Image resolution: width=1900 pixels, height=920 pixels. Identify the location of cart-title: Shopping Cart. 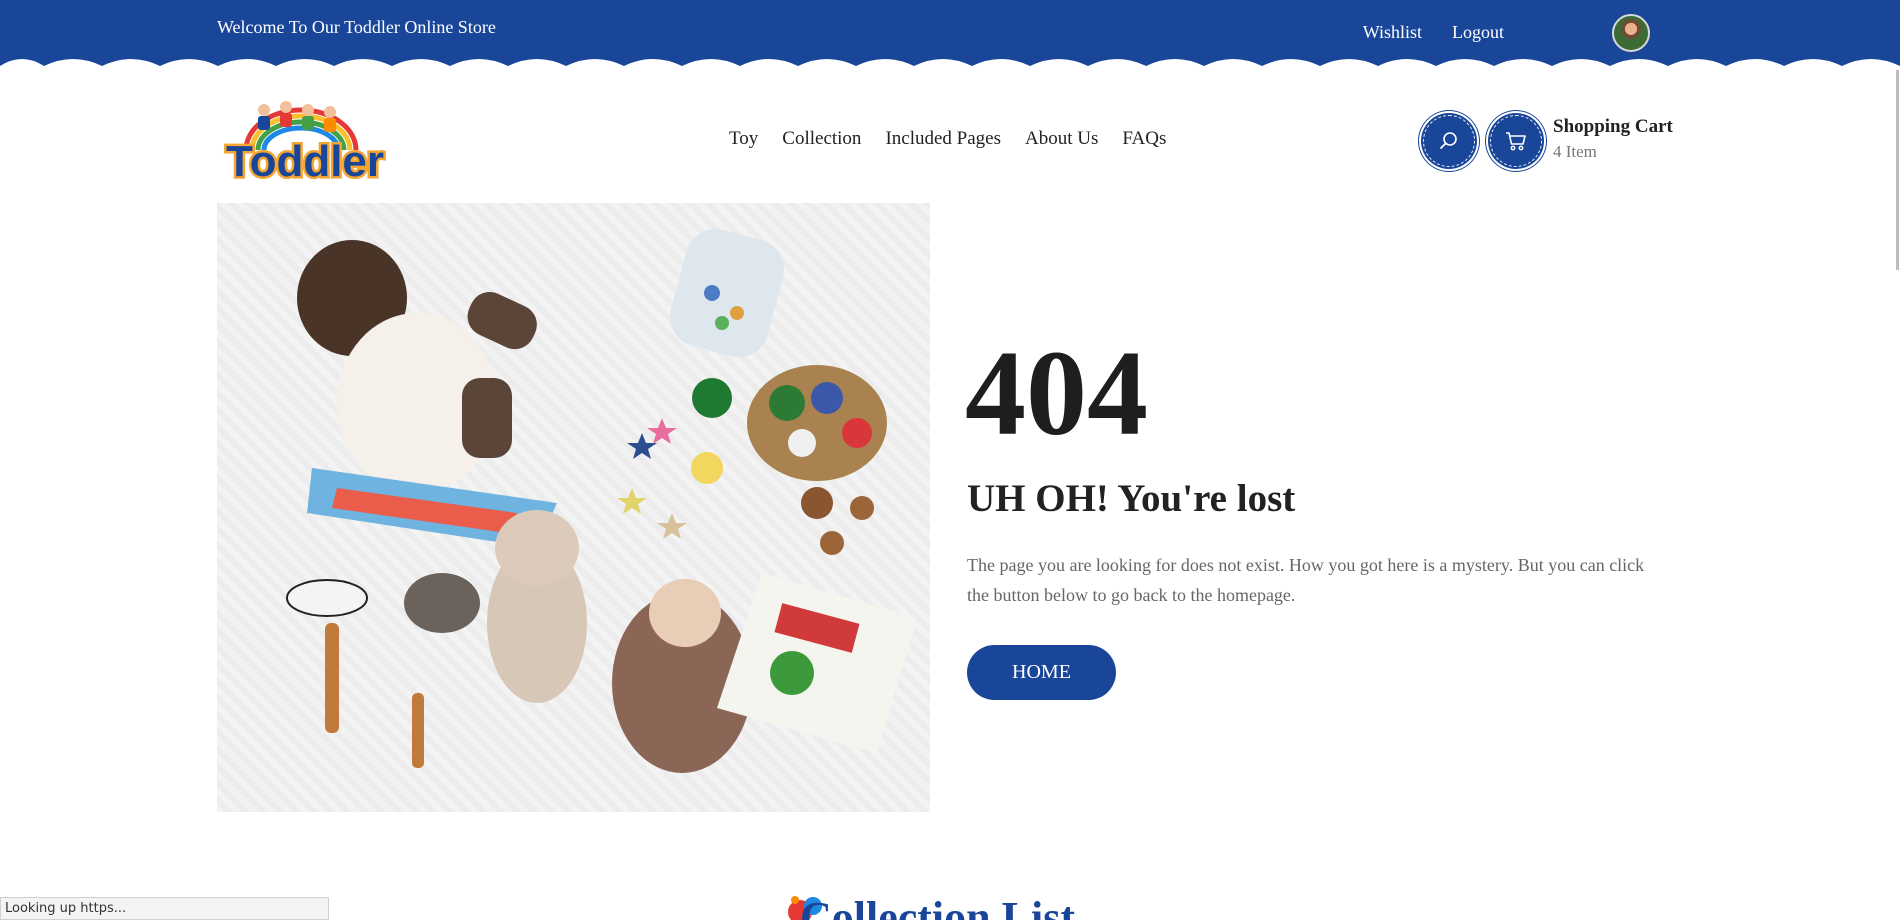
(1613, 126).